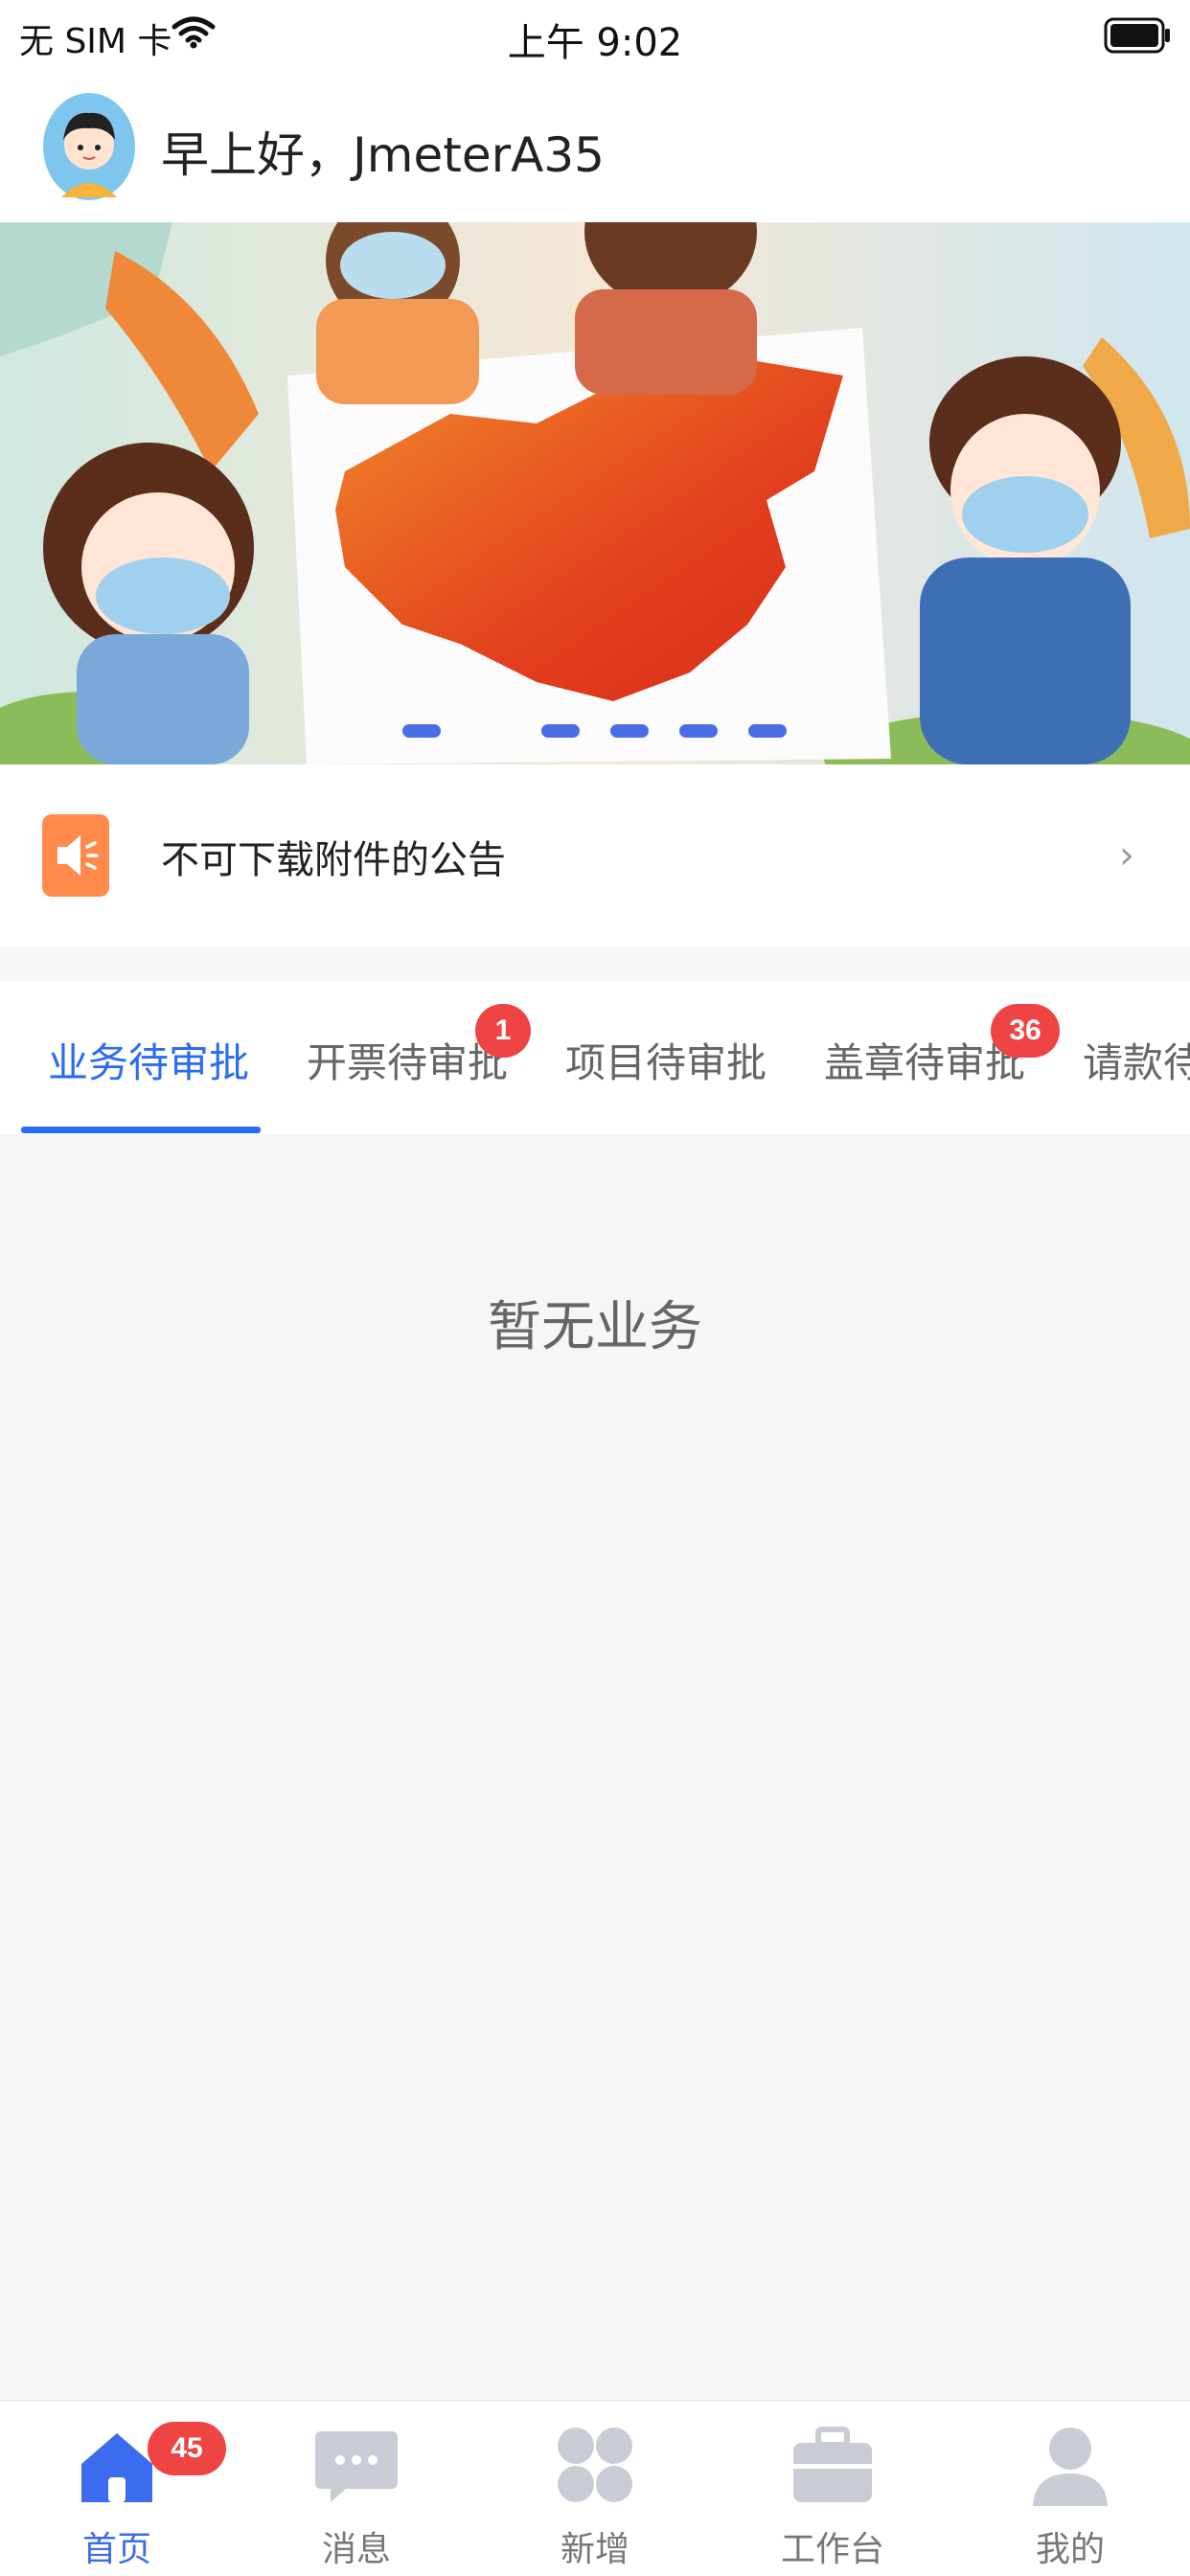 The width and height of the screenshot is (1190, 2576). What do you see at coordinates (116, 2549) in the screenshot?
I see `nav-label: 首页` at bounding box center [116, 2549].